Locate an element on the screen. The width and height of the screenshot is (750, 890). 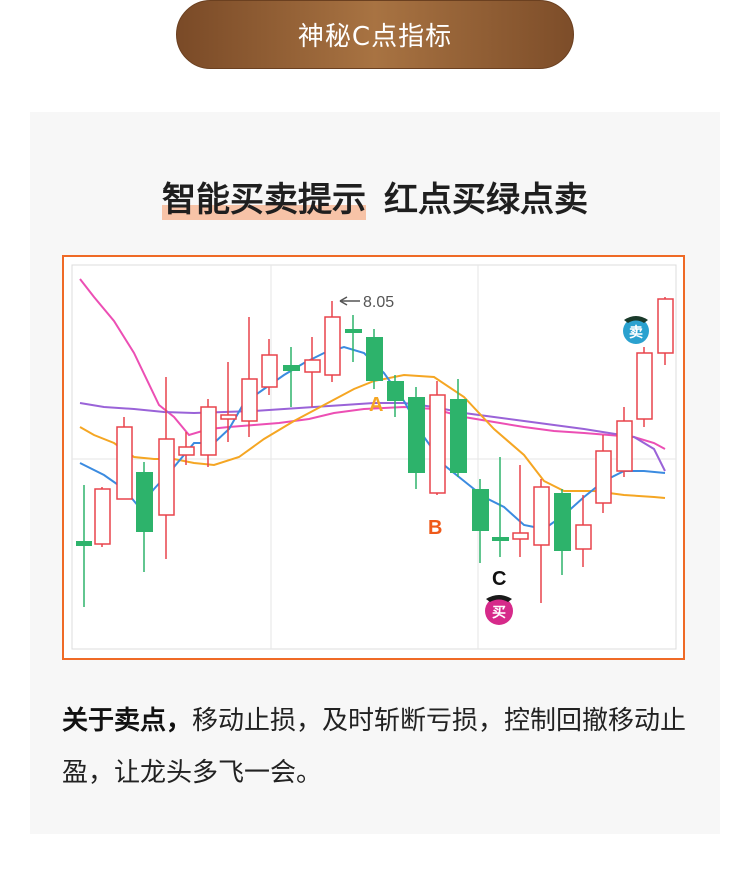
headline: 智能买卖提示 红点买绿点卖 is located at coordinates (375, 196).